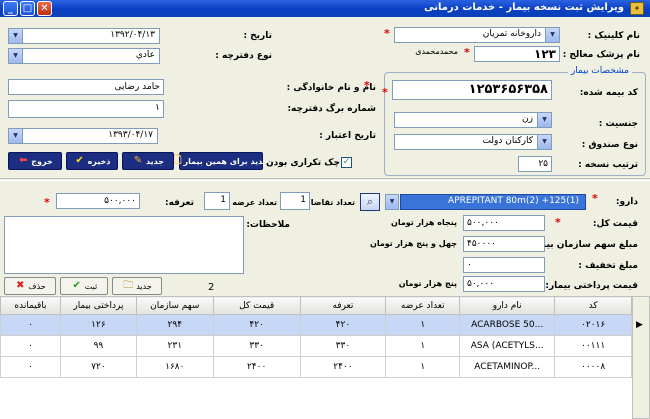  I want to click on table-row: ۰۰۱۱۱ ASA (ACETYLS... ۱ ۳۳۰ ۳۳۰ ۲۳۱ ۹۹ ۰, so click(316, 346).